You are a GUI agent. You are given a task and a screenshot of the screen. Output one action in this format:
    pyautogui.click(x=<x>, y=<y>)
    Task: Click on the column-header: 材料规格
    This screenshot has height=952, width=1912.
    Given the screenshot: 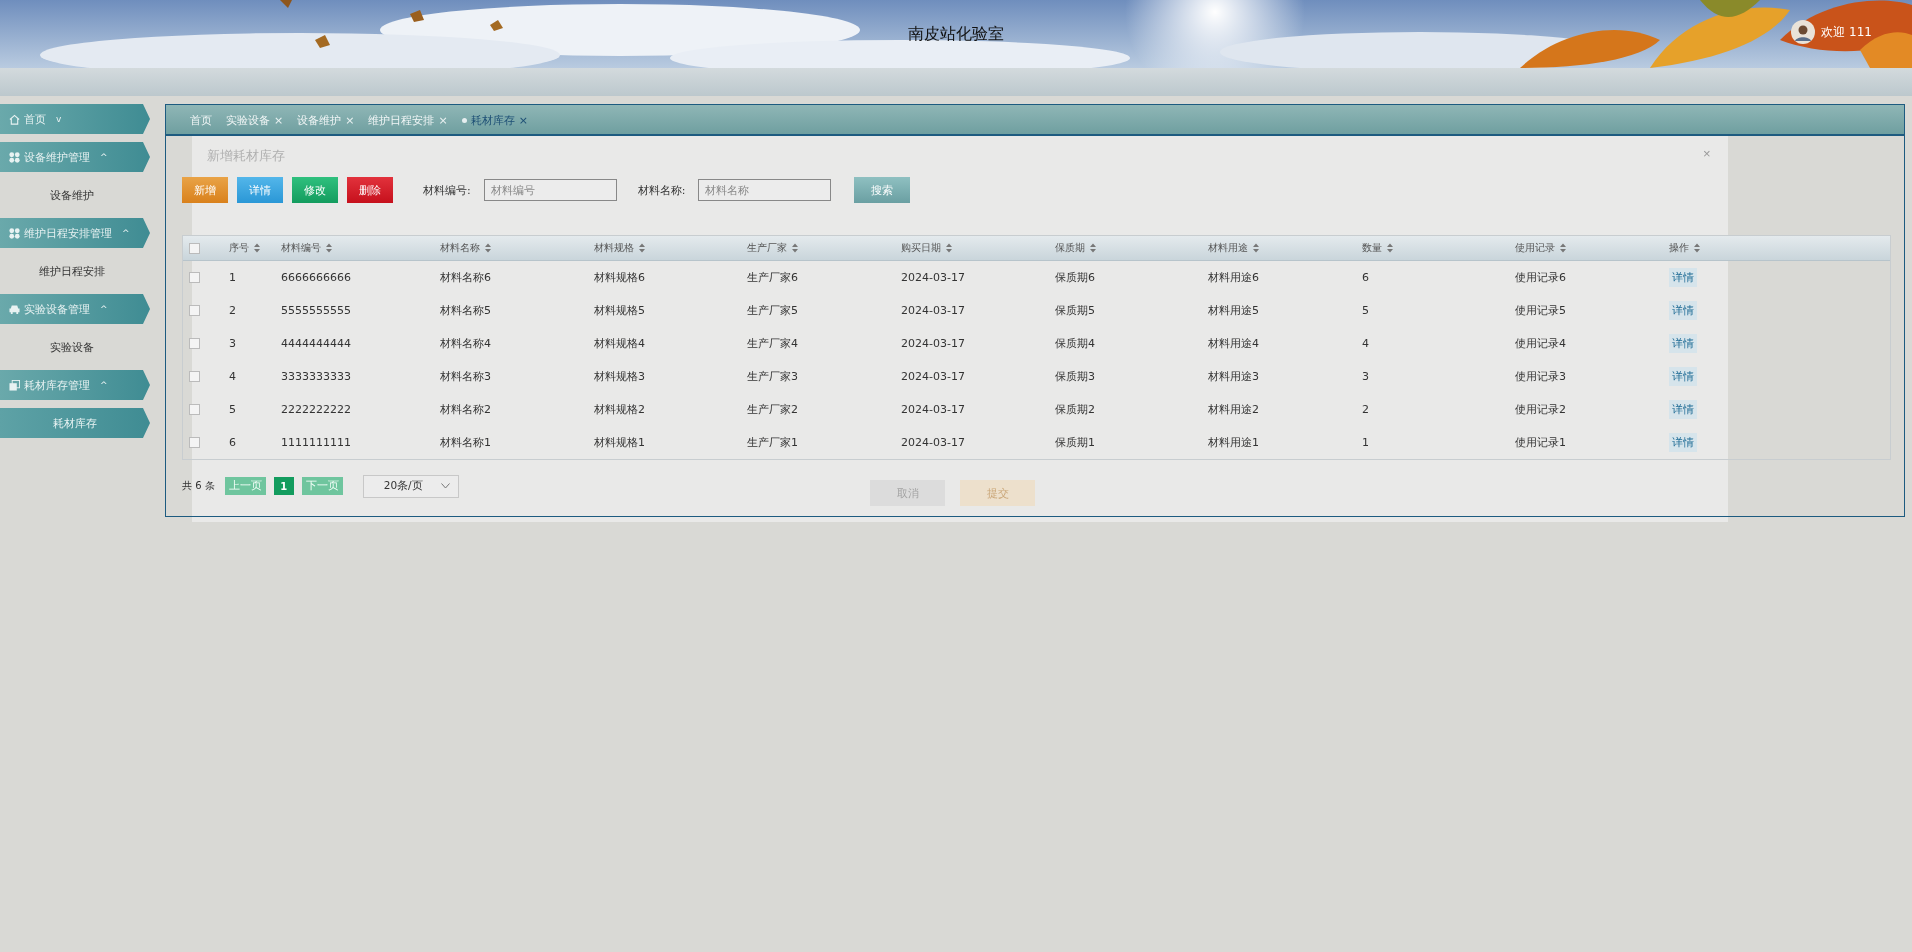 What is the action you would take?
    pyautogui.click(x=614, y=248)
    